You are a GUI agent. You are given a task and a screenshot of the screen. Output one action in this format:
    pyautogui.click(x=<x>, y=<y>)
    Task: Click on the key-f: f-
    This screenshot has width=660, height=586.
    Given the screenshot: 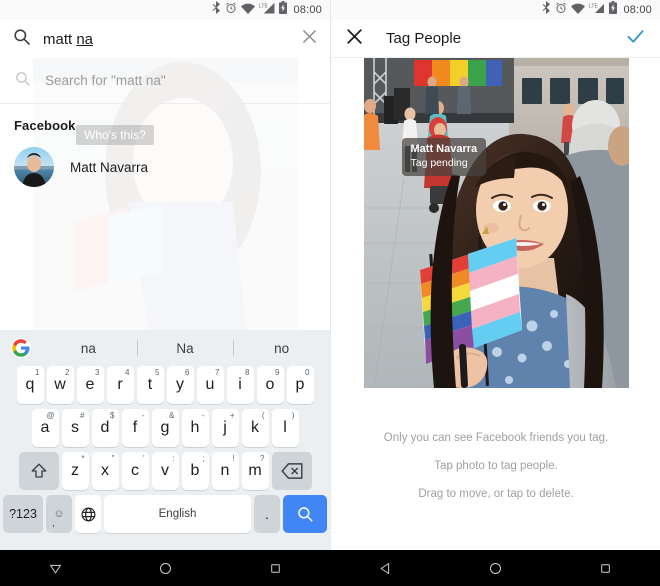 What is the action you would take?
    pyautogui.click(x=135, y=428)
    